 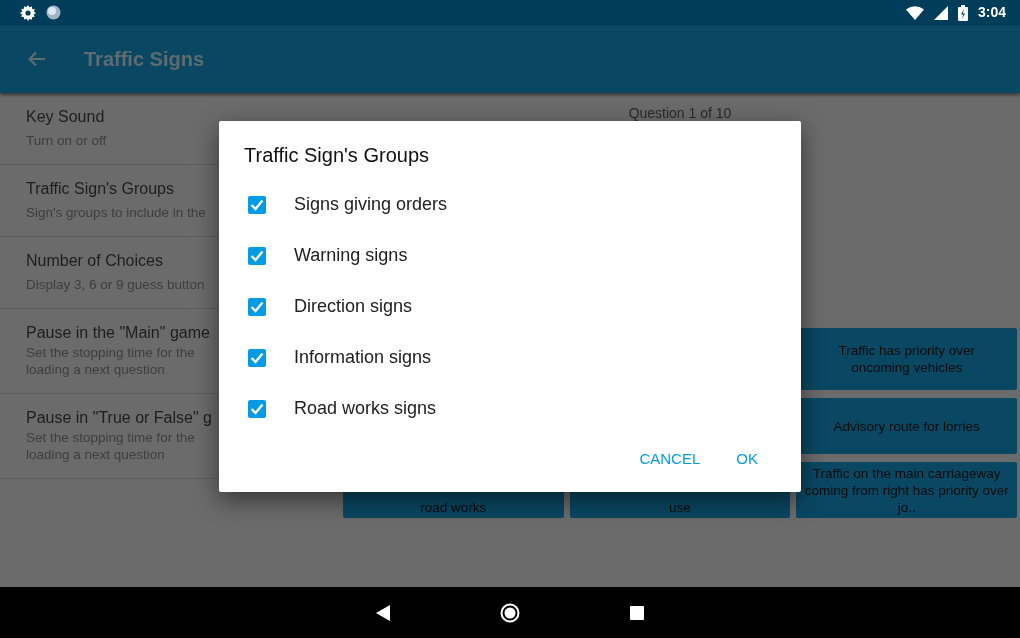 I want to click on option-label: Information signs, so click(x=363, y=357).